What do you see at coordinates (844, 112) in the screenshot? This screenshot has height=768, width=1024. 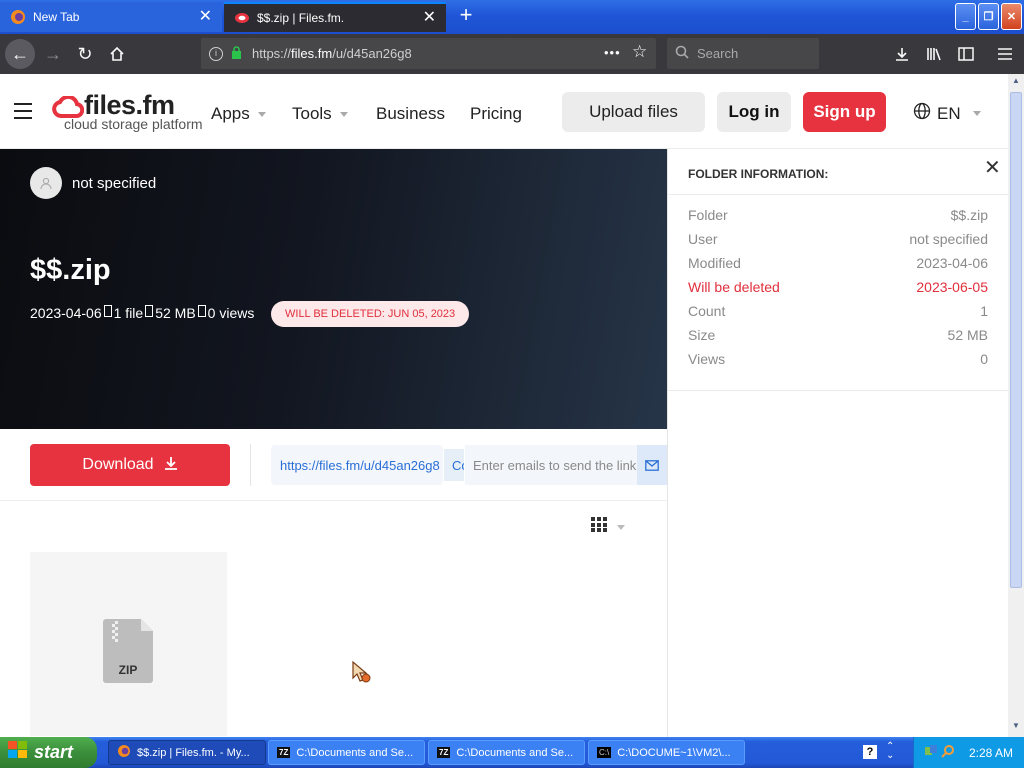 I see `signup-button: Sign up` at bounding box center [844, 112].